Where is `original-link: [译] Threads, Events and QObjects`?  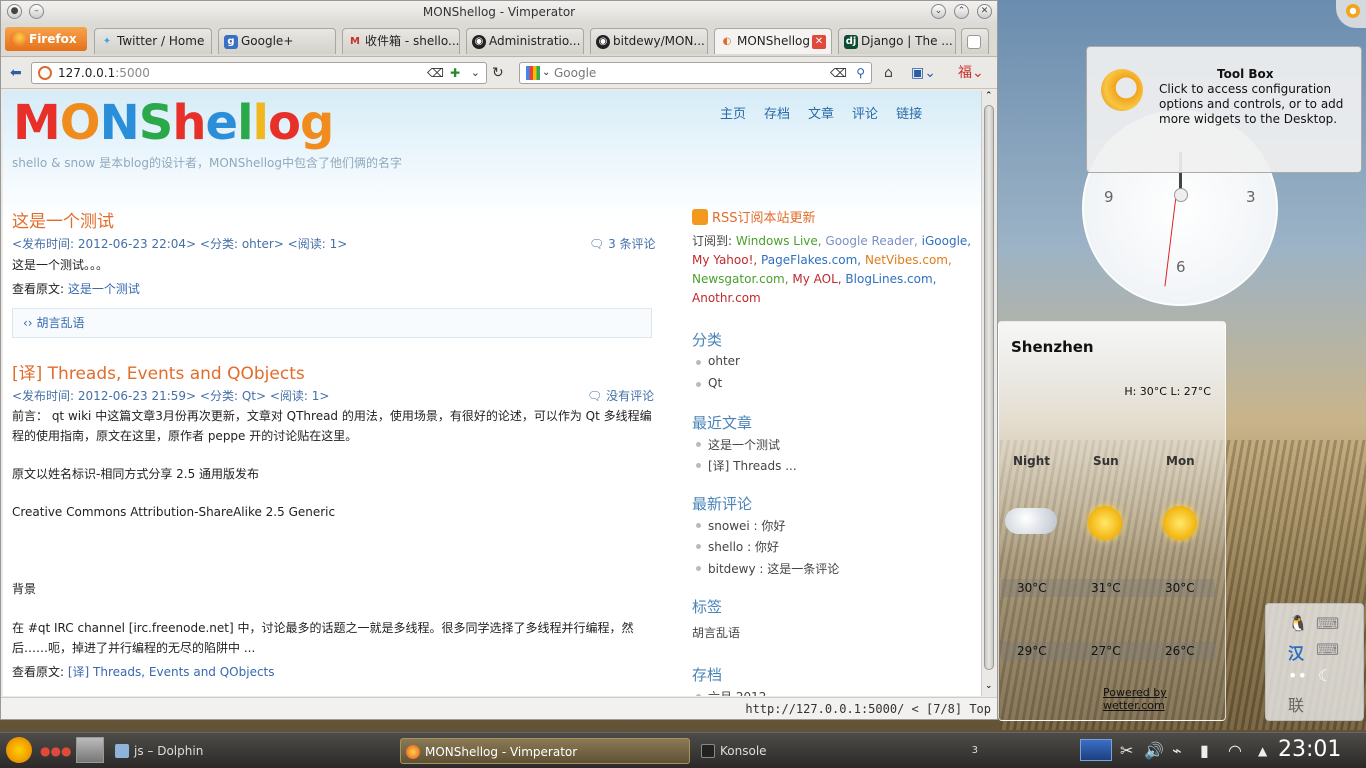
original-link: [译] Threads, Events and QObjects is located at coordinates (171, 672).